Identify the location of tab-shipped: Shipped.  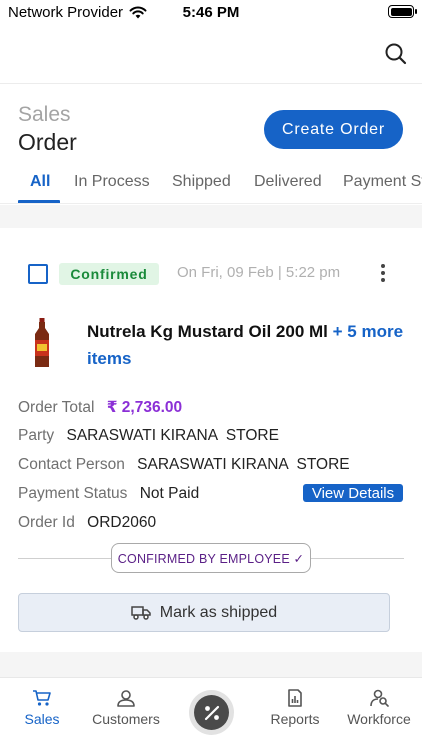
(201, 182).